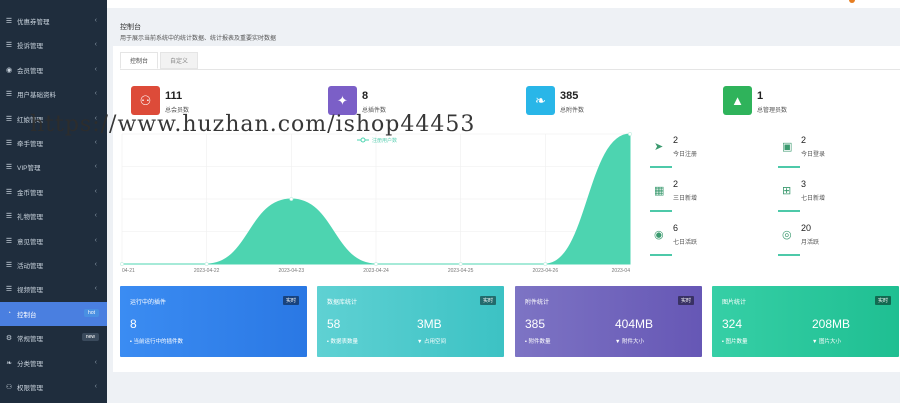 This screenshot has height=403, width=900. I want to click on sidebar-item: ⚇ 权限管理 ‹, so click(53, 387).